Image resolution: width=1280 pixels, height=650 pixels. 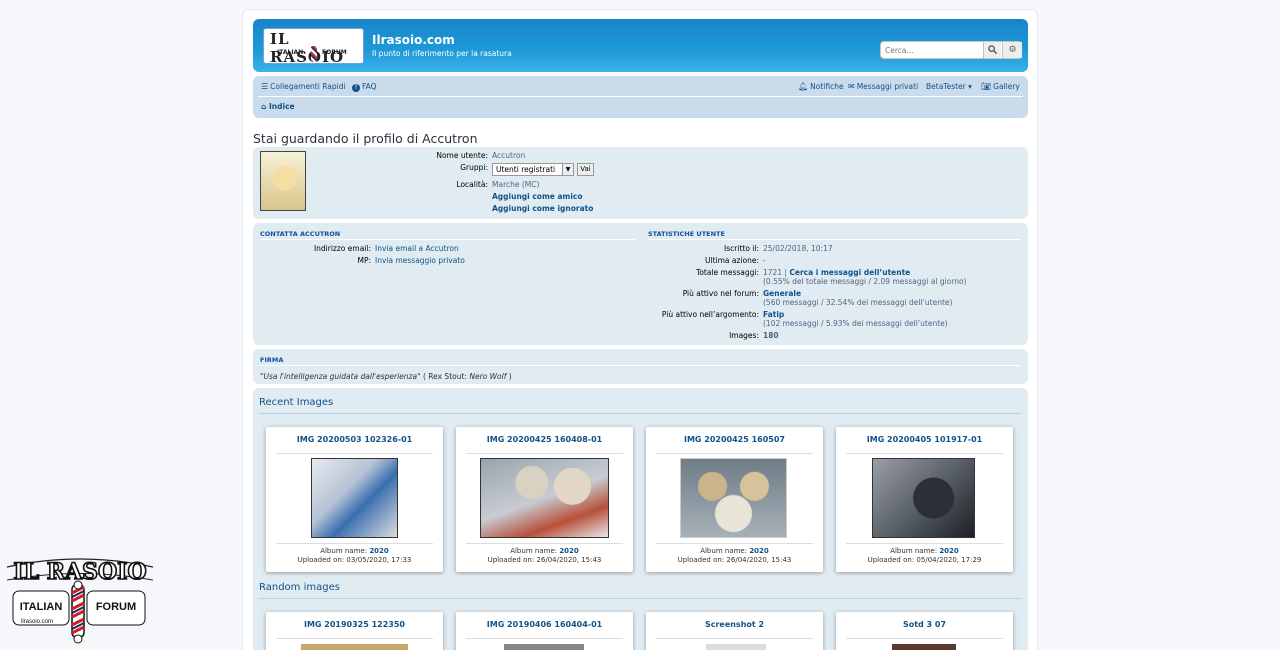 I want to click on email-link: Invia email a Accutron, so click(x=417, y=248).